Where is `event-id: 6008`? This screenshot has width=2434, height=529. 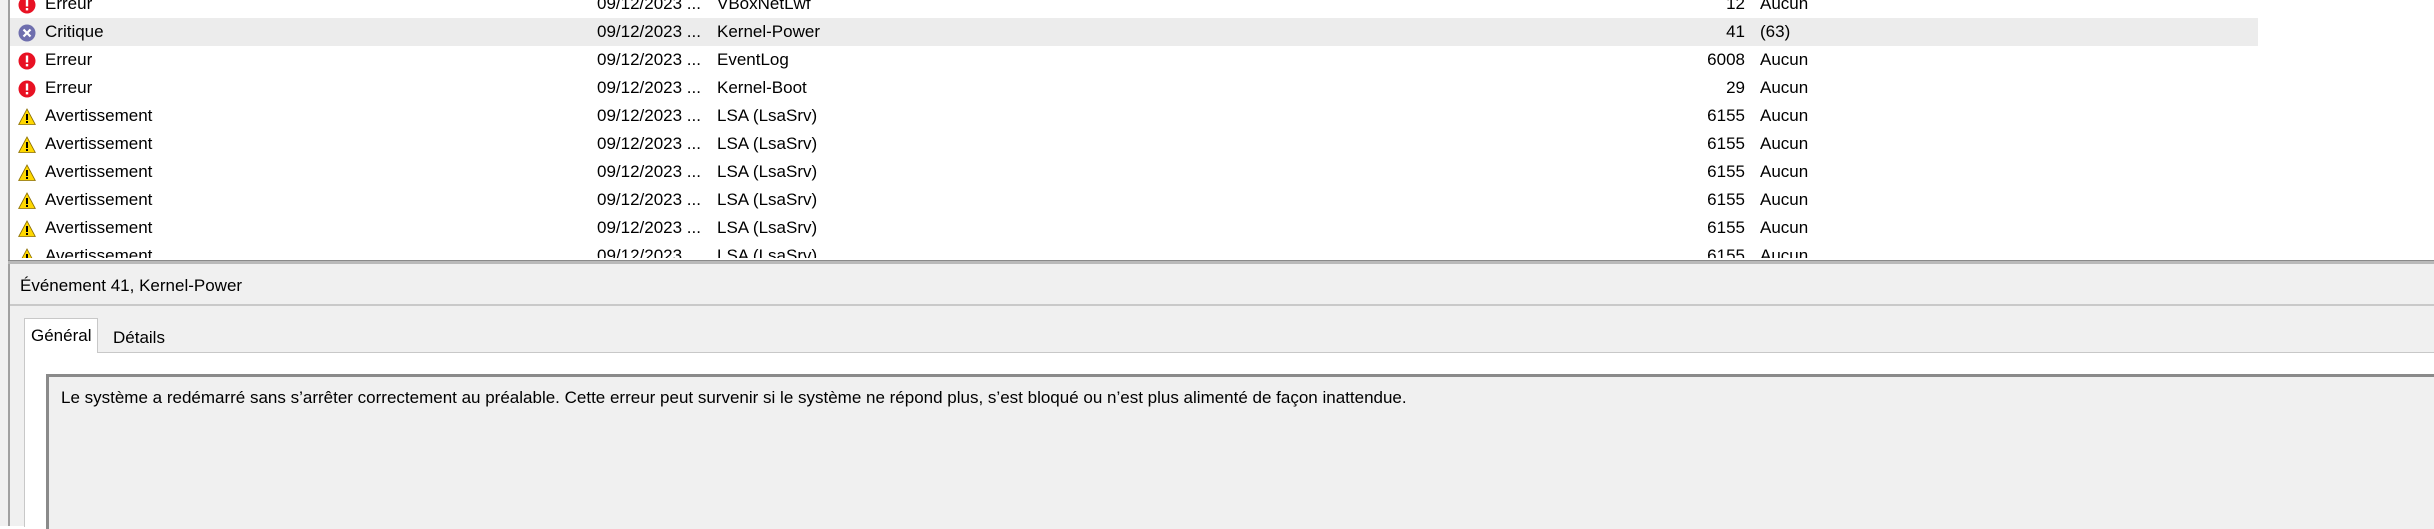
event-id: 6008 is located at coordinates (1726, 59).